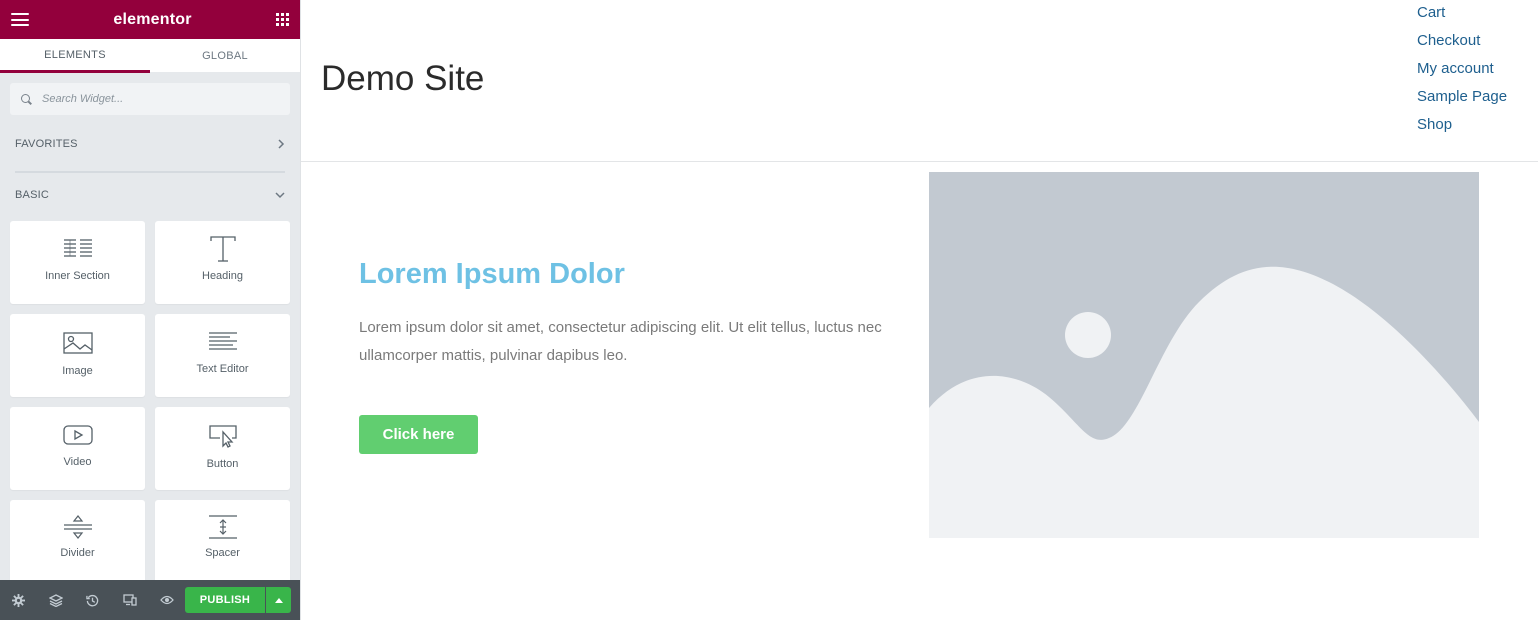 The width and height of the screenshot is (1538, 620). I want to click on nav-link-cart: Cart, so click(1462, 15).